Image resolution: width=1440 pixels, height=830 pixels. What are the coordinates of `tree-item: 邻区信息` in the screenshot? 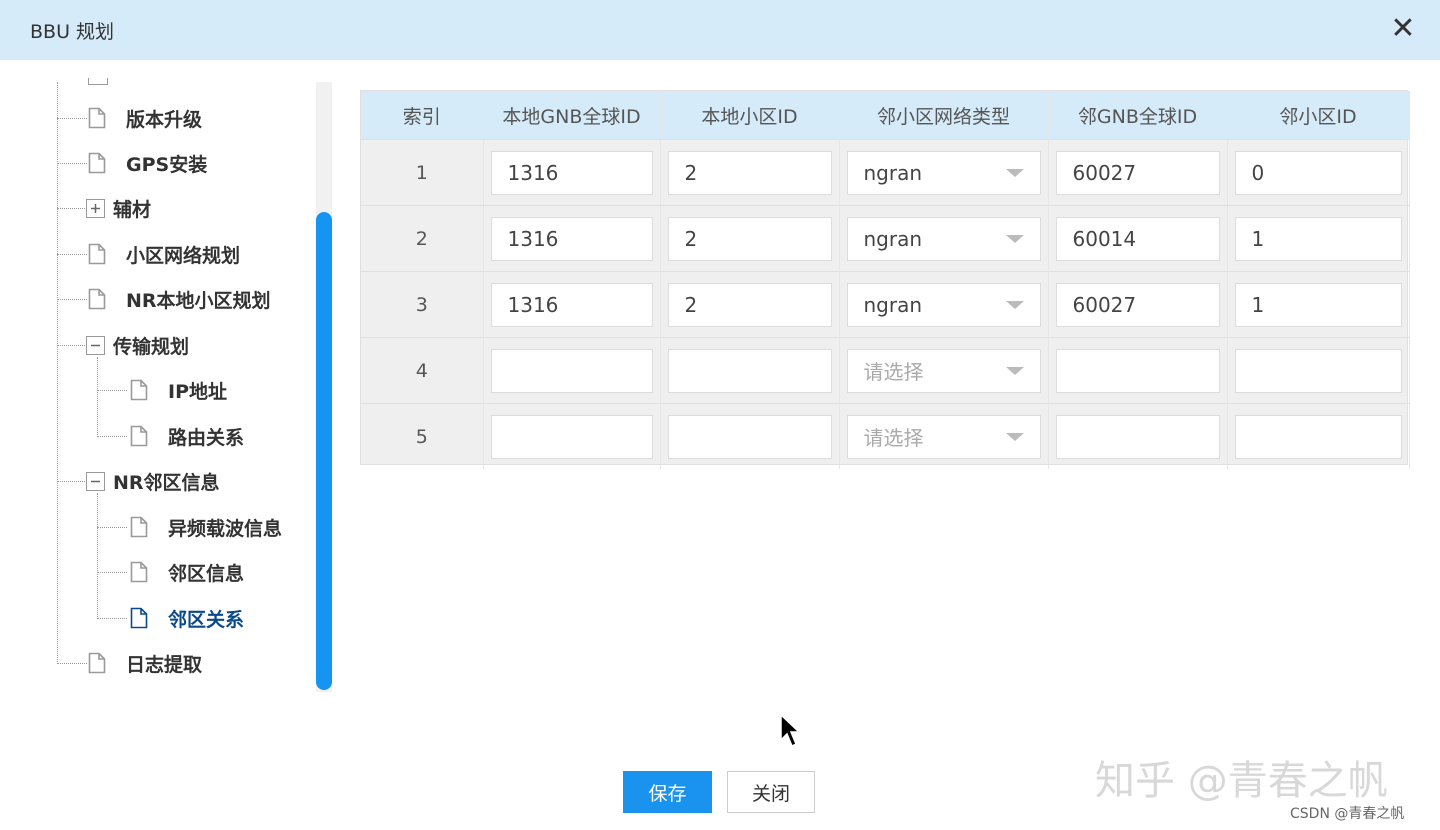 It's located at (187, 572).